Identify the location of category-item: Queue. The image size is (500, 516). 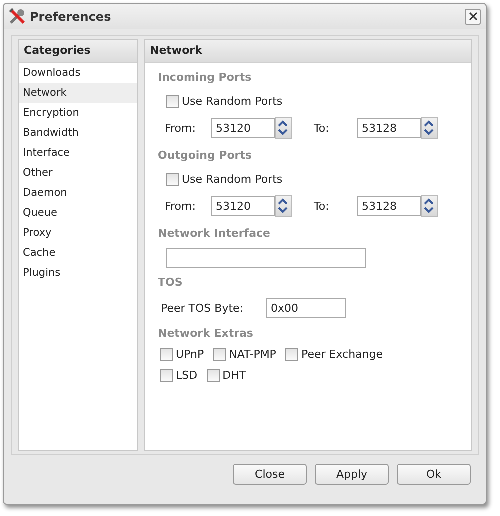
(78, 213).